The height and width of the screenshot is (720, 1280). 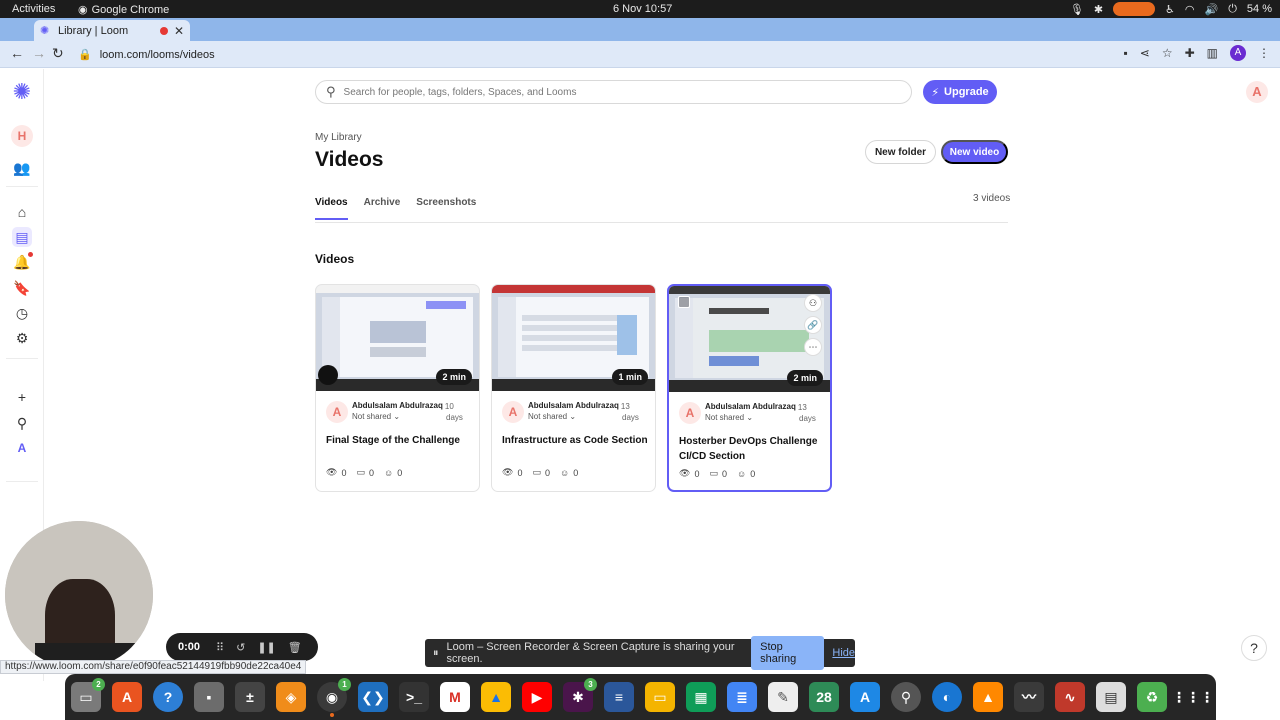 What do you see at coordinates (127, 697) in the screenshot?
I see `software-center-icon: A` at bounding box center [127, 697].